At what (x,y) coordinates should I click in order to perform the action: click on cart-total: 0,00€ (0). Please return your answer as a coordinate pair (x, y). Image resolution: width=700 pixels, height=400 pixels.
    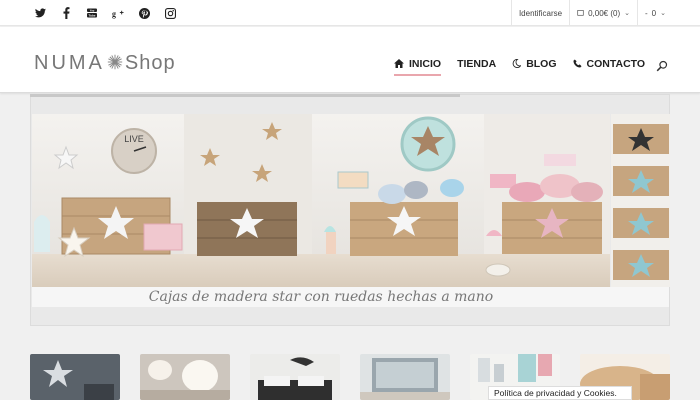
    Looking at the image, I should click on (604, 13).